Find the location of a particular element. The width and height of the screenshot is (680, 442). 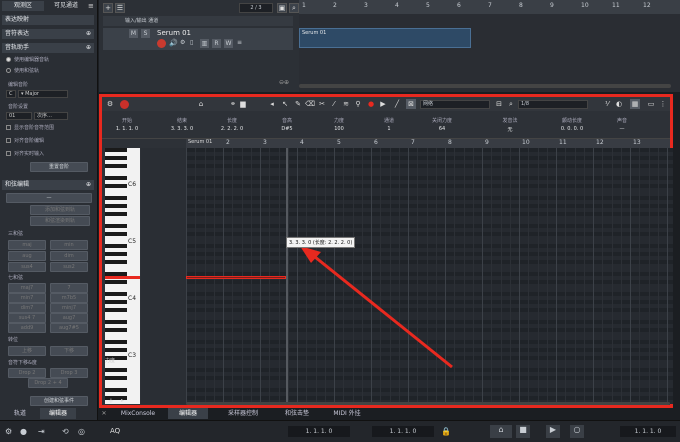

record-enable-icon is located at coordinates (161, 43).